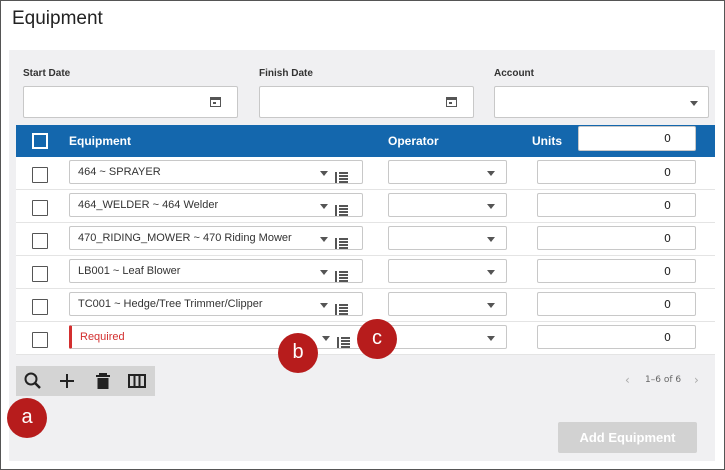  Describe the element at coordinates (365, 206) in the screenshot. I see `table-row: 464_WELDER ~ 464 Welder 0` at that location.